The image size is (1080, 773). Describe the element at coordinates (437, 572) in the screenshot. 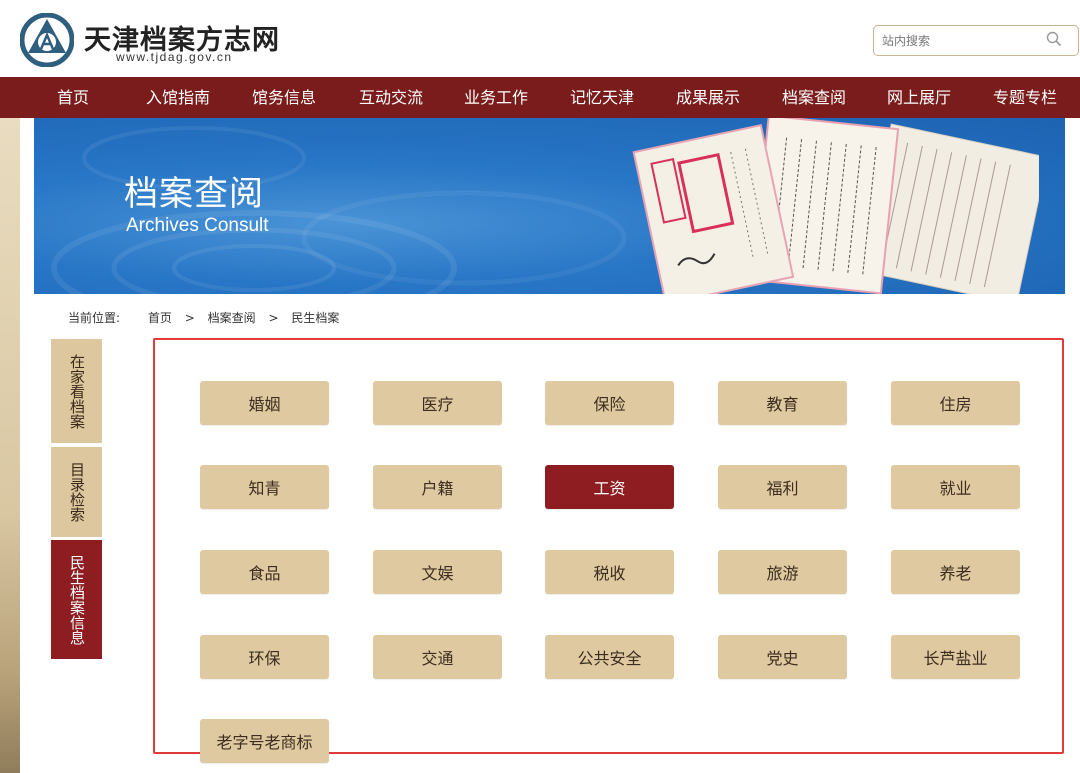

I see `category-button-entertainment: 文娱` at that location.